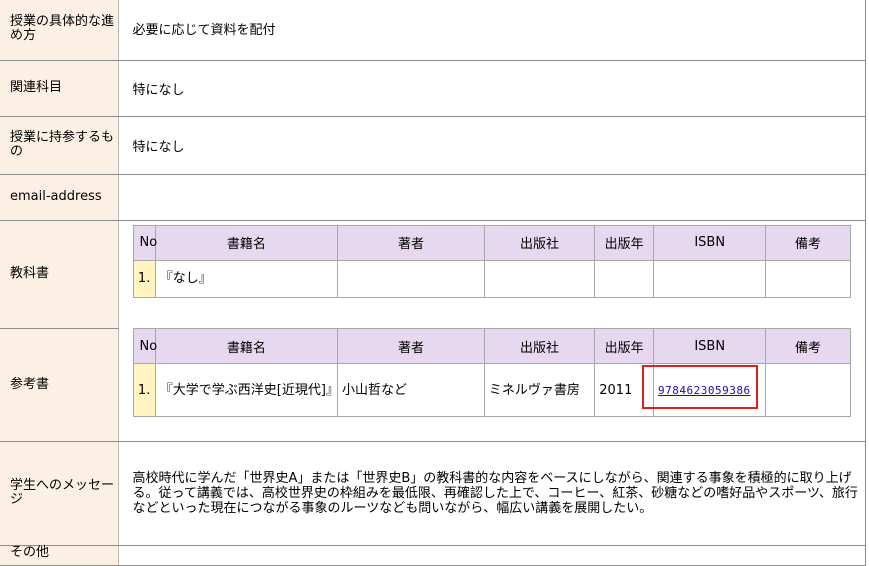 The image size is (869, 566). I want to click on method-label: 授業の具体的な進め方, so click(59, 30).